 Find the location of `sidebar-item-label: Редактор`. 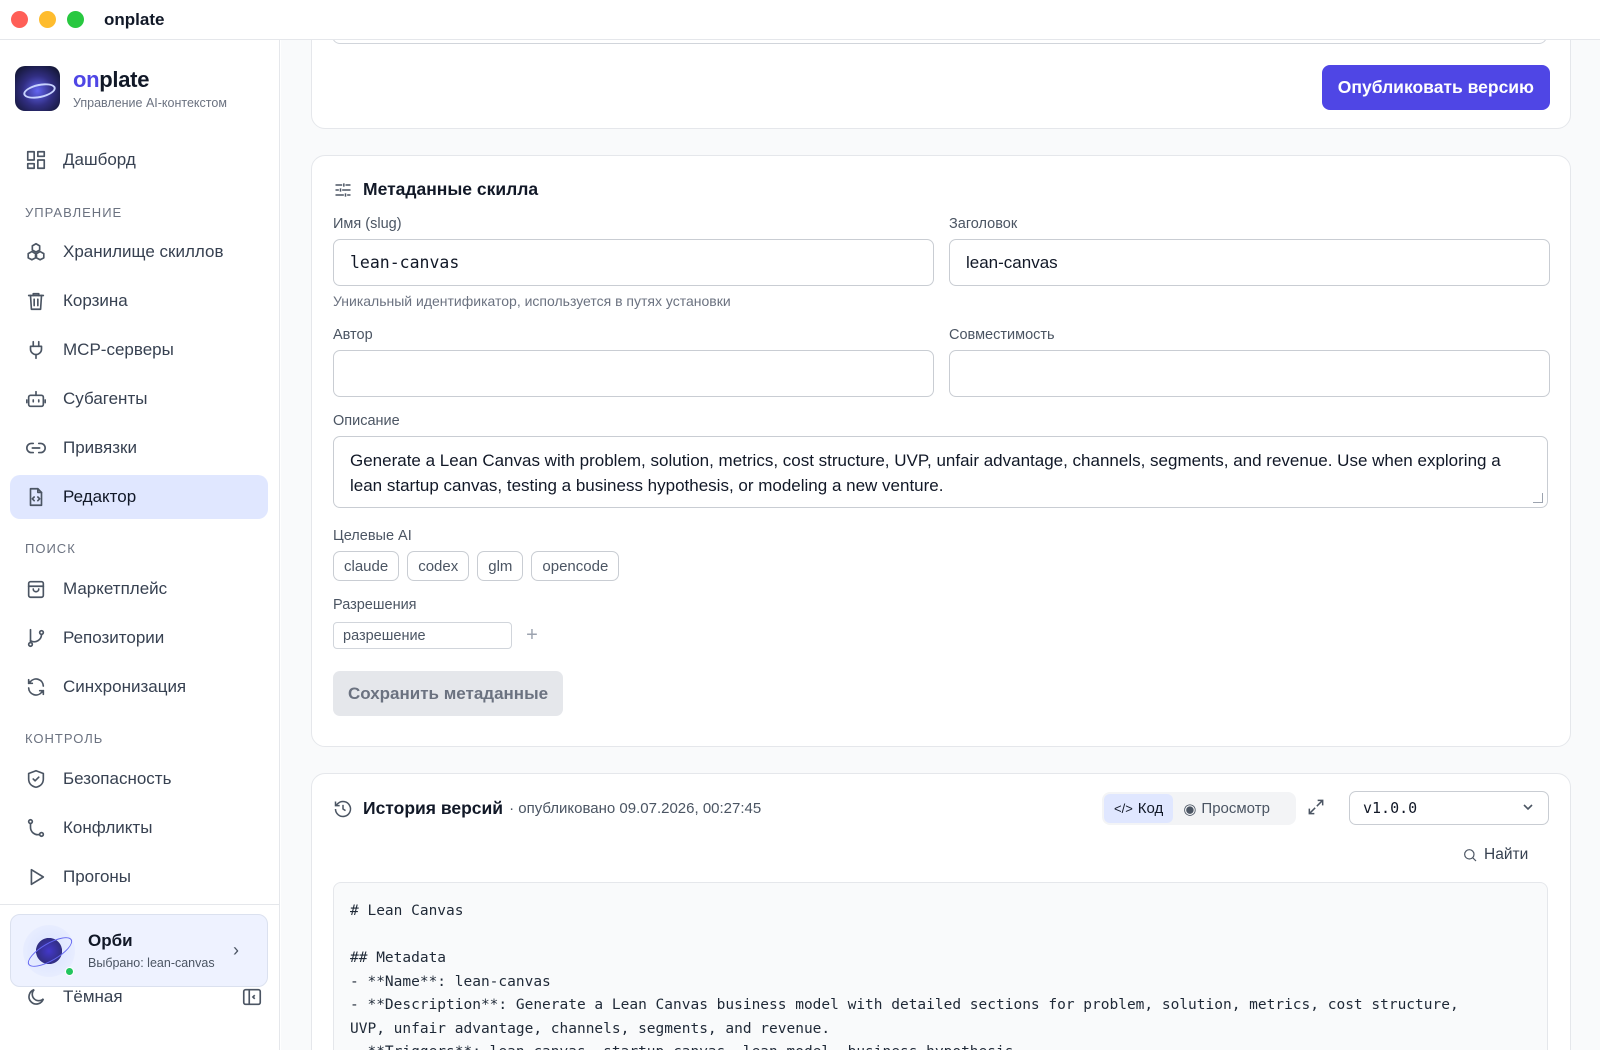

sidebar-item-label: Редактор is located at coordinates (100, 496).